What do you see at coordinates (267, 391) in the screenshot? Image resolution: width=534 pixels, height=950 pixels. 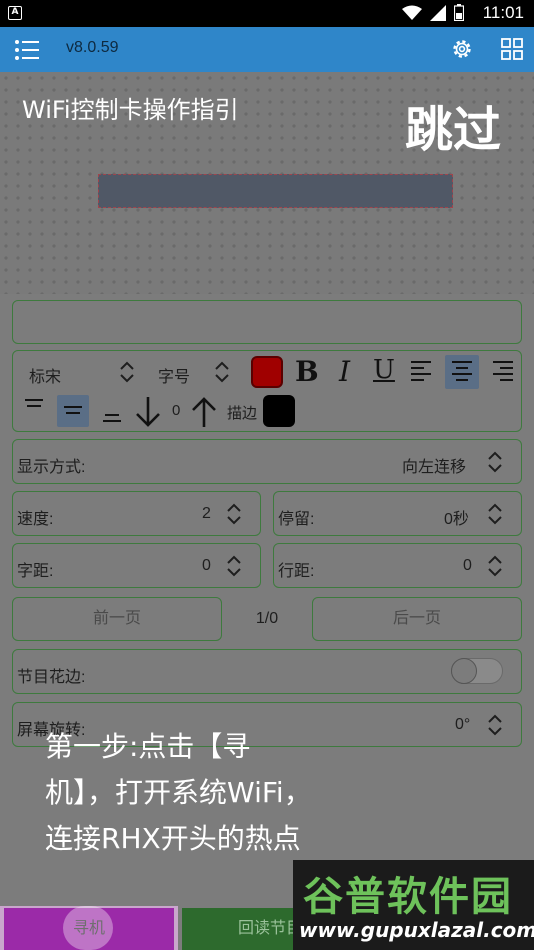 I see `format-toolbar: 标宋 字号 B I U 0 描边` at bounding box center [267, 391].